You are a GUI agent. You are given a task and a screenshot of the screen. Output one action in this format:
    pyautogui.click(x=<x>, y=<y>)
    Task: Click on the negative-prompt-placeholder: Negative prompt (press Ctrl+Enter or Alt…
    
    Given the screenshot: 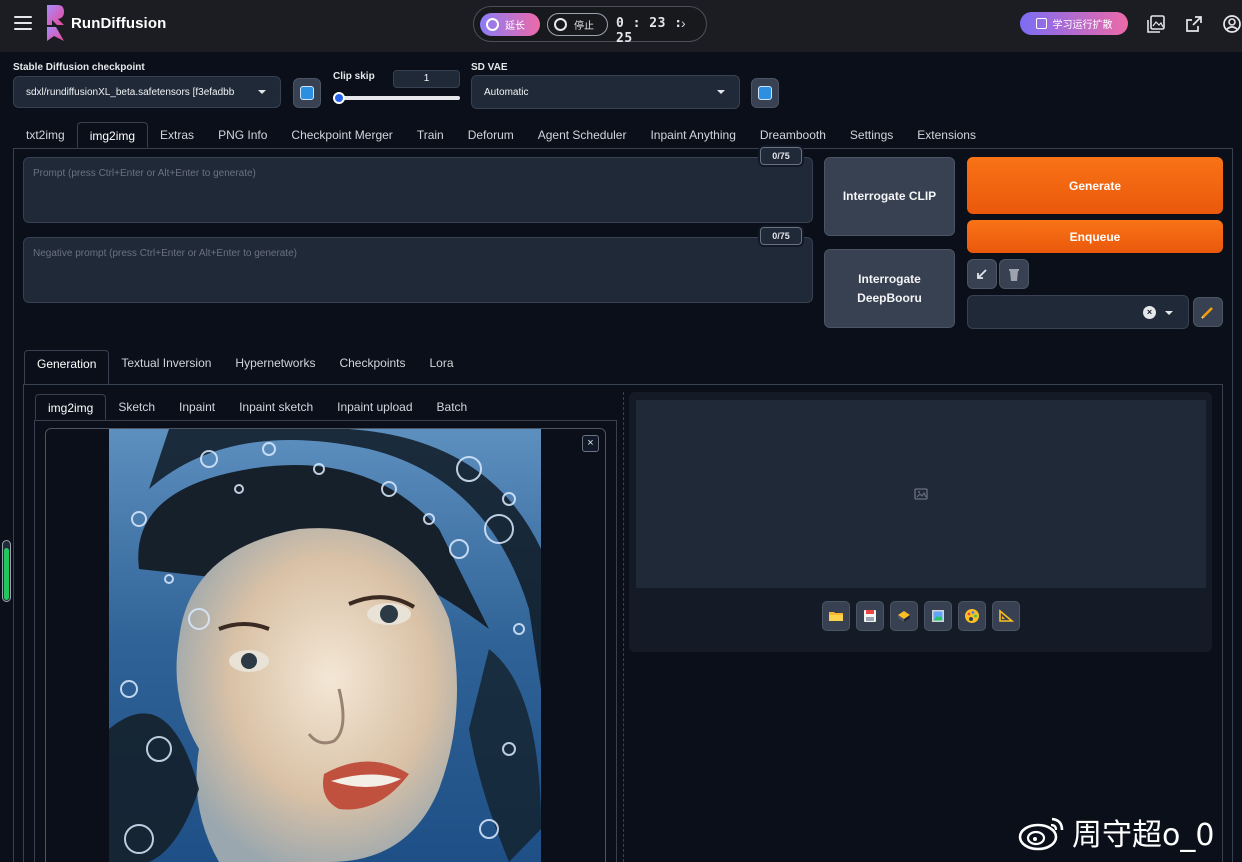 What is the action you would take?
    pyautogui.click(x=165, y=253)
    